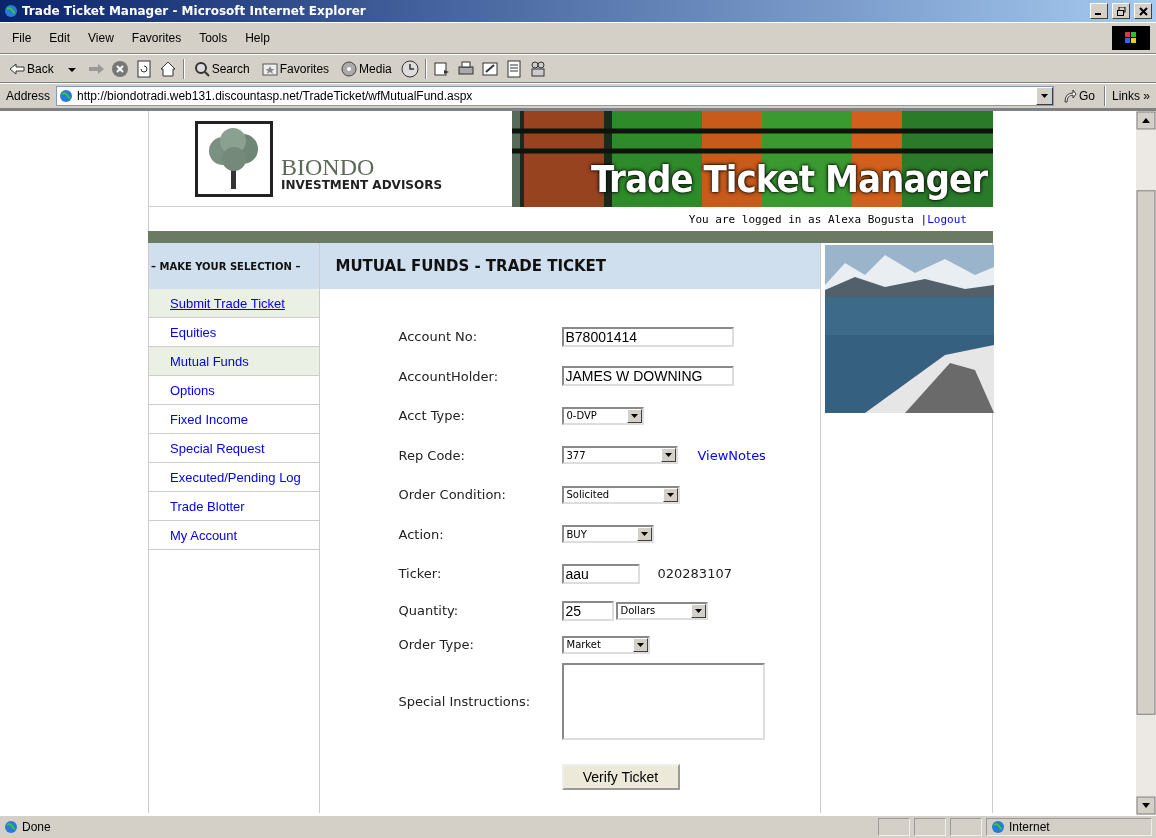 The width and height of the screenshot is (1156, 838). I want to click on input-field: aau, so click(600, 573).